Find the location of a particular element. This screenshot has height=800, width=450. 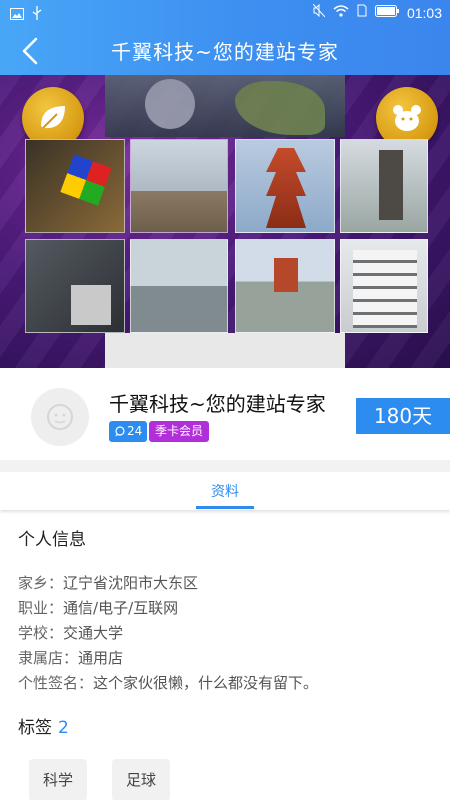

info-row-school: 学校：交通大学 is located at coordinates (70, 632).